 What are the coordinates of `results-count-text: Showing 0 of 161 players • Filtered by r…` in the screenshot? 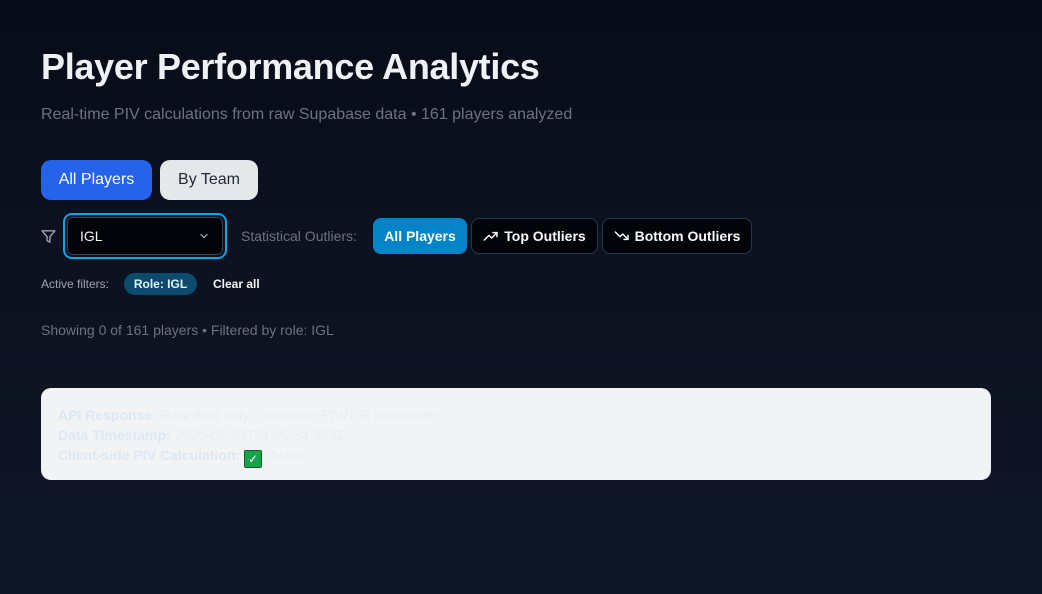 It's located at (187, 330).